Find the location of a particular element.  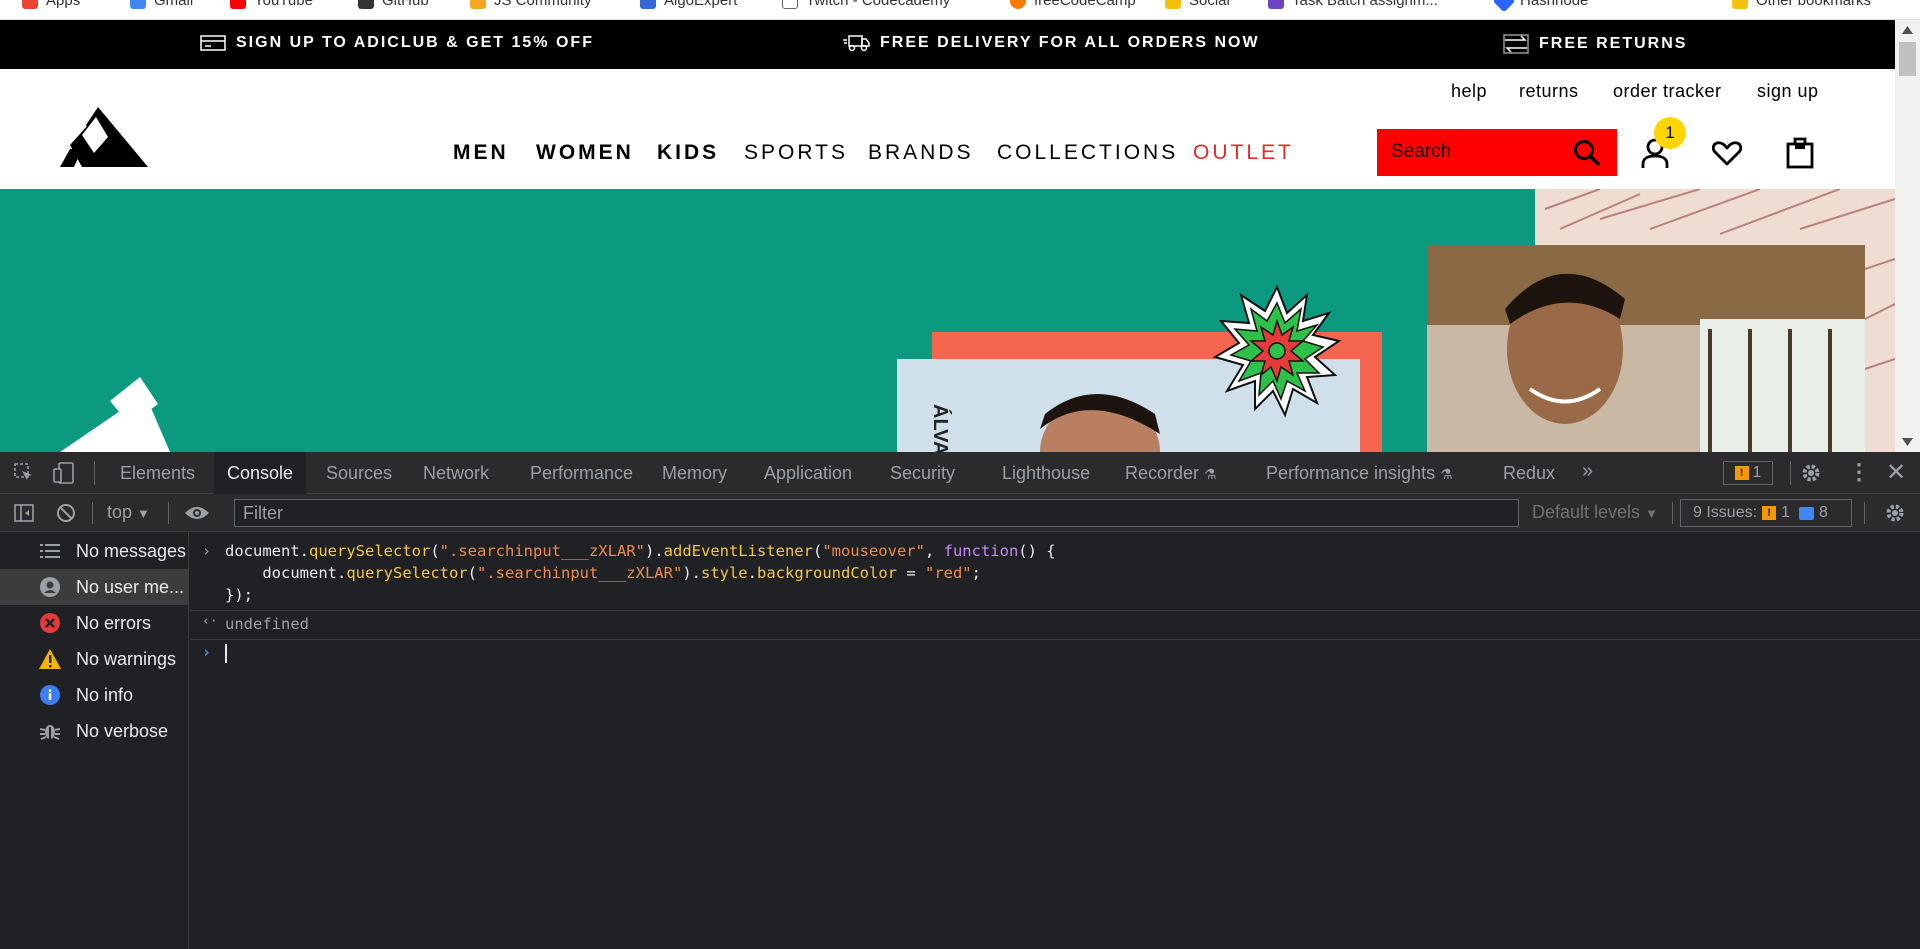

kebab-menu-icon: ⋮ is located at coordinates (1859, 472).